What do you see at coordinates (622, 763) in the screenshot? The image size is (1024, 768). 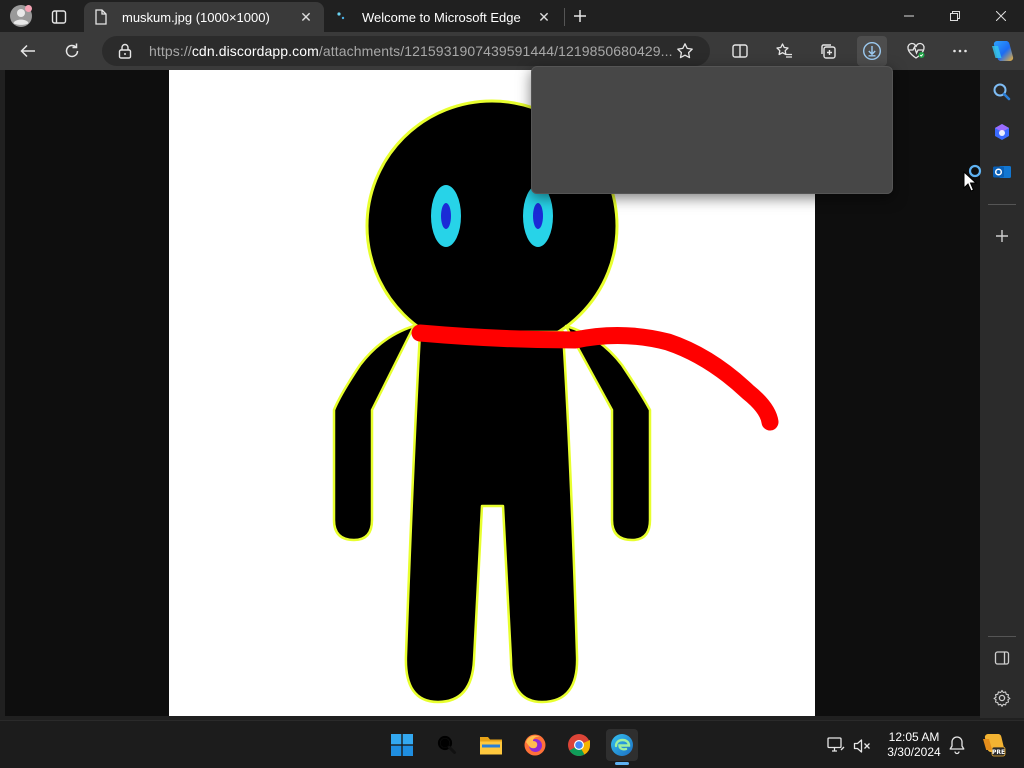 I see `active-app-indicator` at bounding box center [622, 763].